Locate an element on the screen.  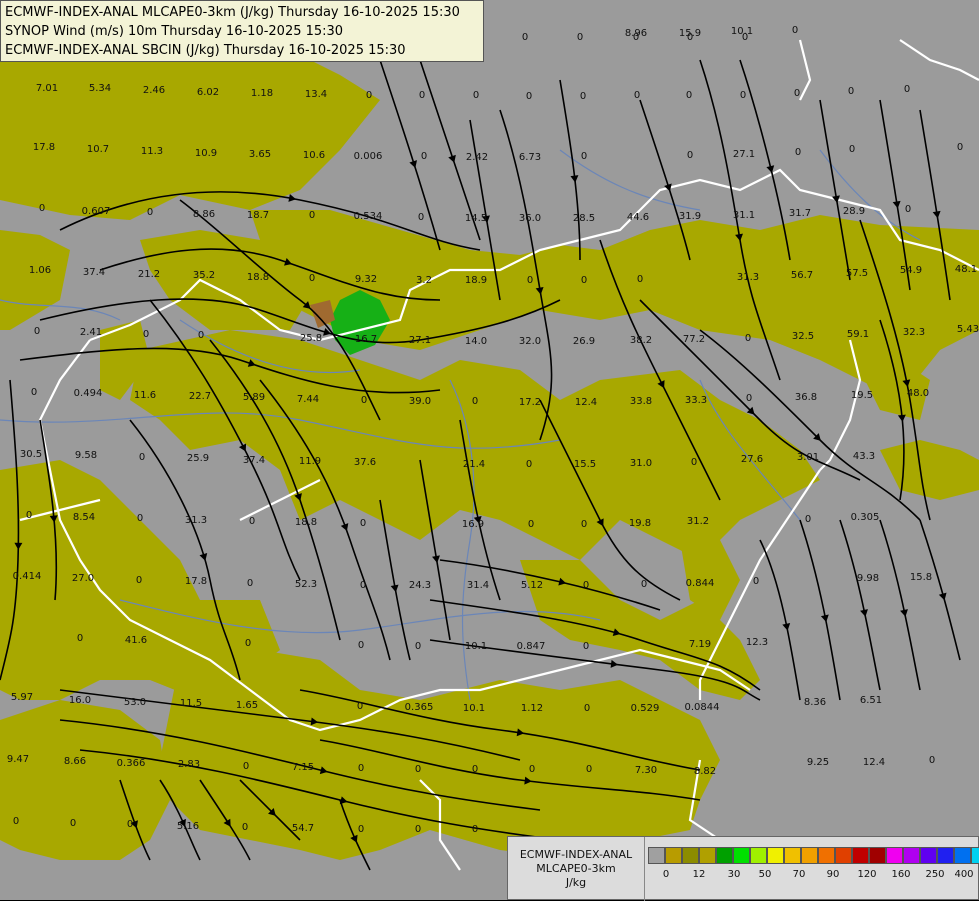
sbcin-value-label: 13.4 is located at coordinates (316, 94).